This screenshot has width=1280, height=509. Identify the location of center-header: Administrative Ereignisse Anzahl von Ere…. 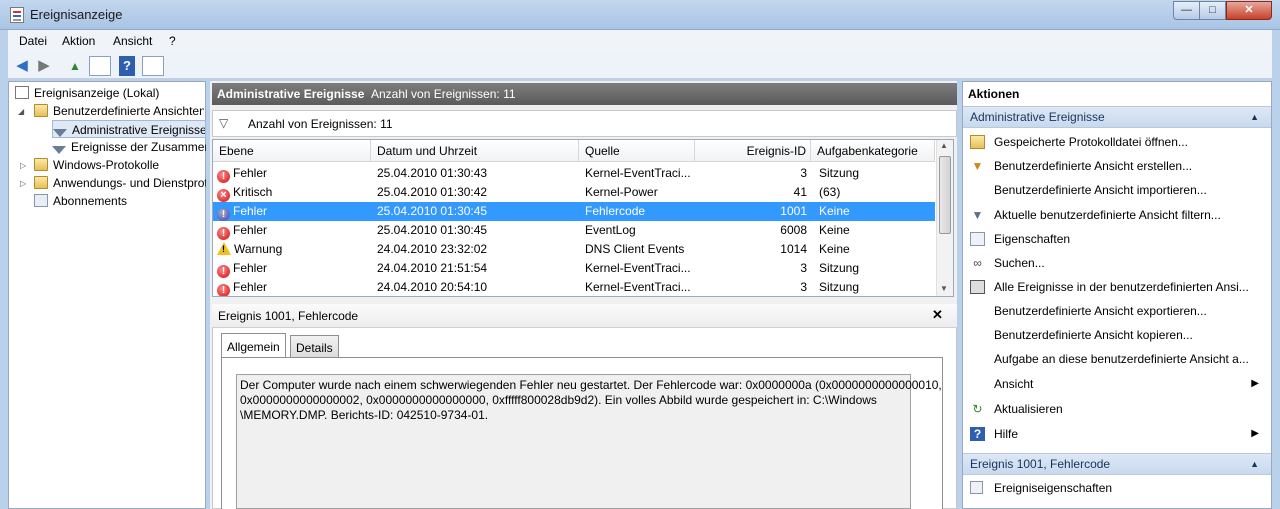
(584, 94).